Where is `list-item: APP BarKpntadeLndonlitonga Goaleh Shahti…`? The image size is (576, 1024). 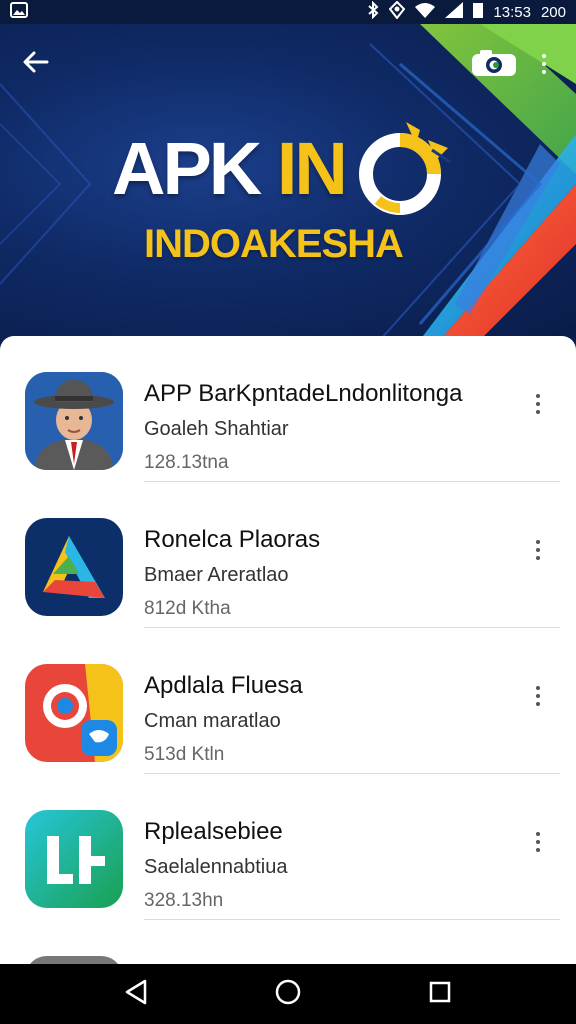 list-item: APP BarKpntadeLndonlitonga Goaleh Shahti… is located at coordinates (288, 409).